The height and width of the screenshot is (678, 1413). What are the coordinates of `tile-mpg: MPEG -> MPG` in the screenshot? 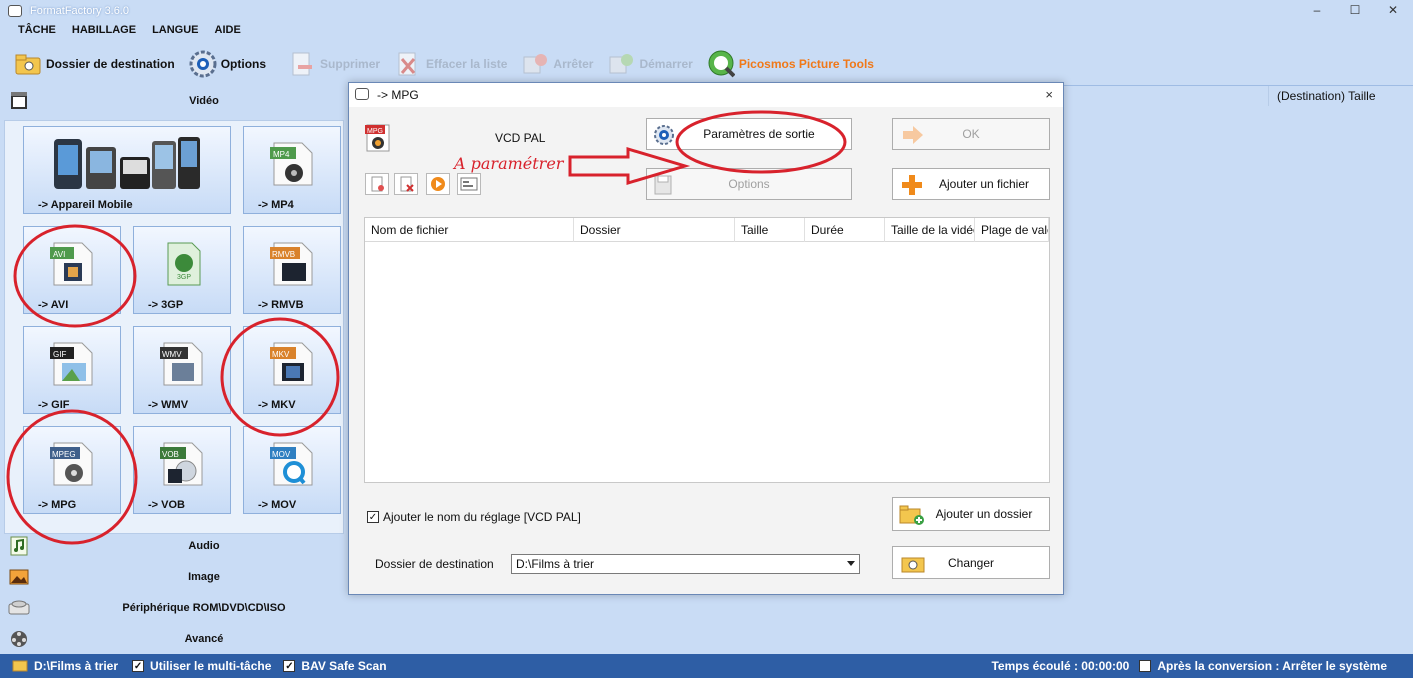 It's located at (72, 470).